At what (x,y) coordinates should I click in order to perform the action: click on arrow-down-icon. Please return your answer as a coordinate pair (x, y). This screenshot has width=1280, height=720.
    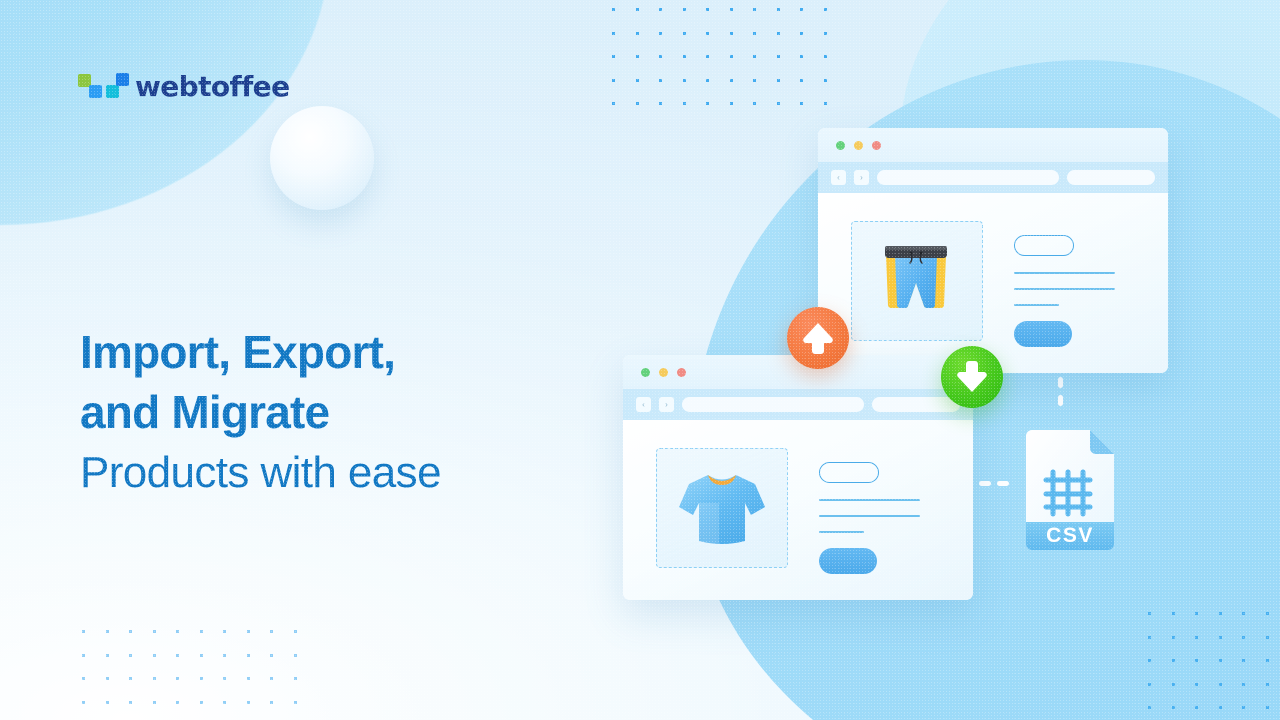
    Looking at the image, I should click on (972, 376).